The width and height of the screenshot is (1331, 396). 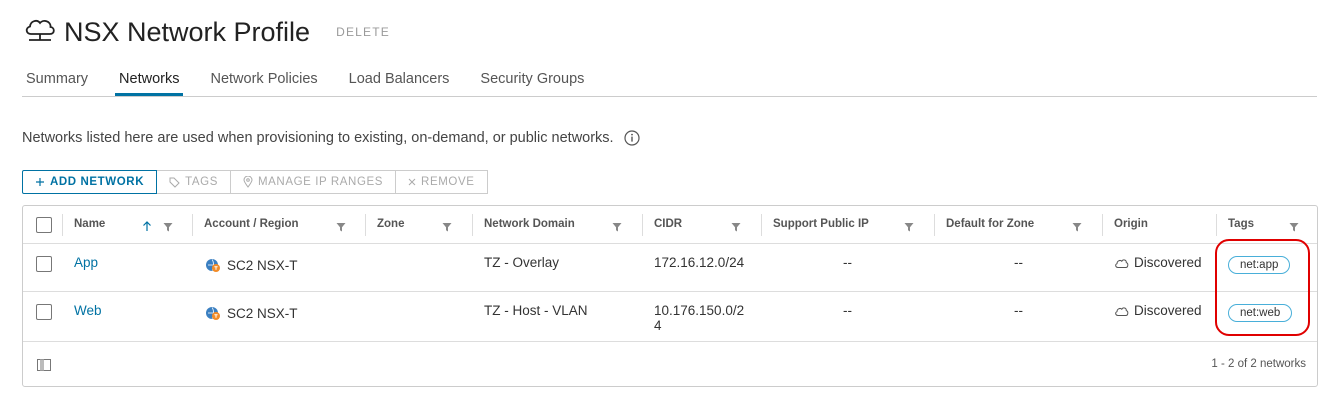 What do you see at coordinates (251, 224) in the screenshot?
I see `column-header-account-region: Account / Region` at bounding box center [251, 224].